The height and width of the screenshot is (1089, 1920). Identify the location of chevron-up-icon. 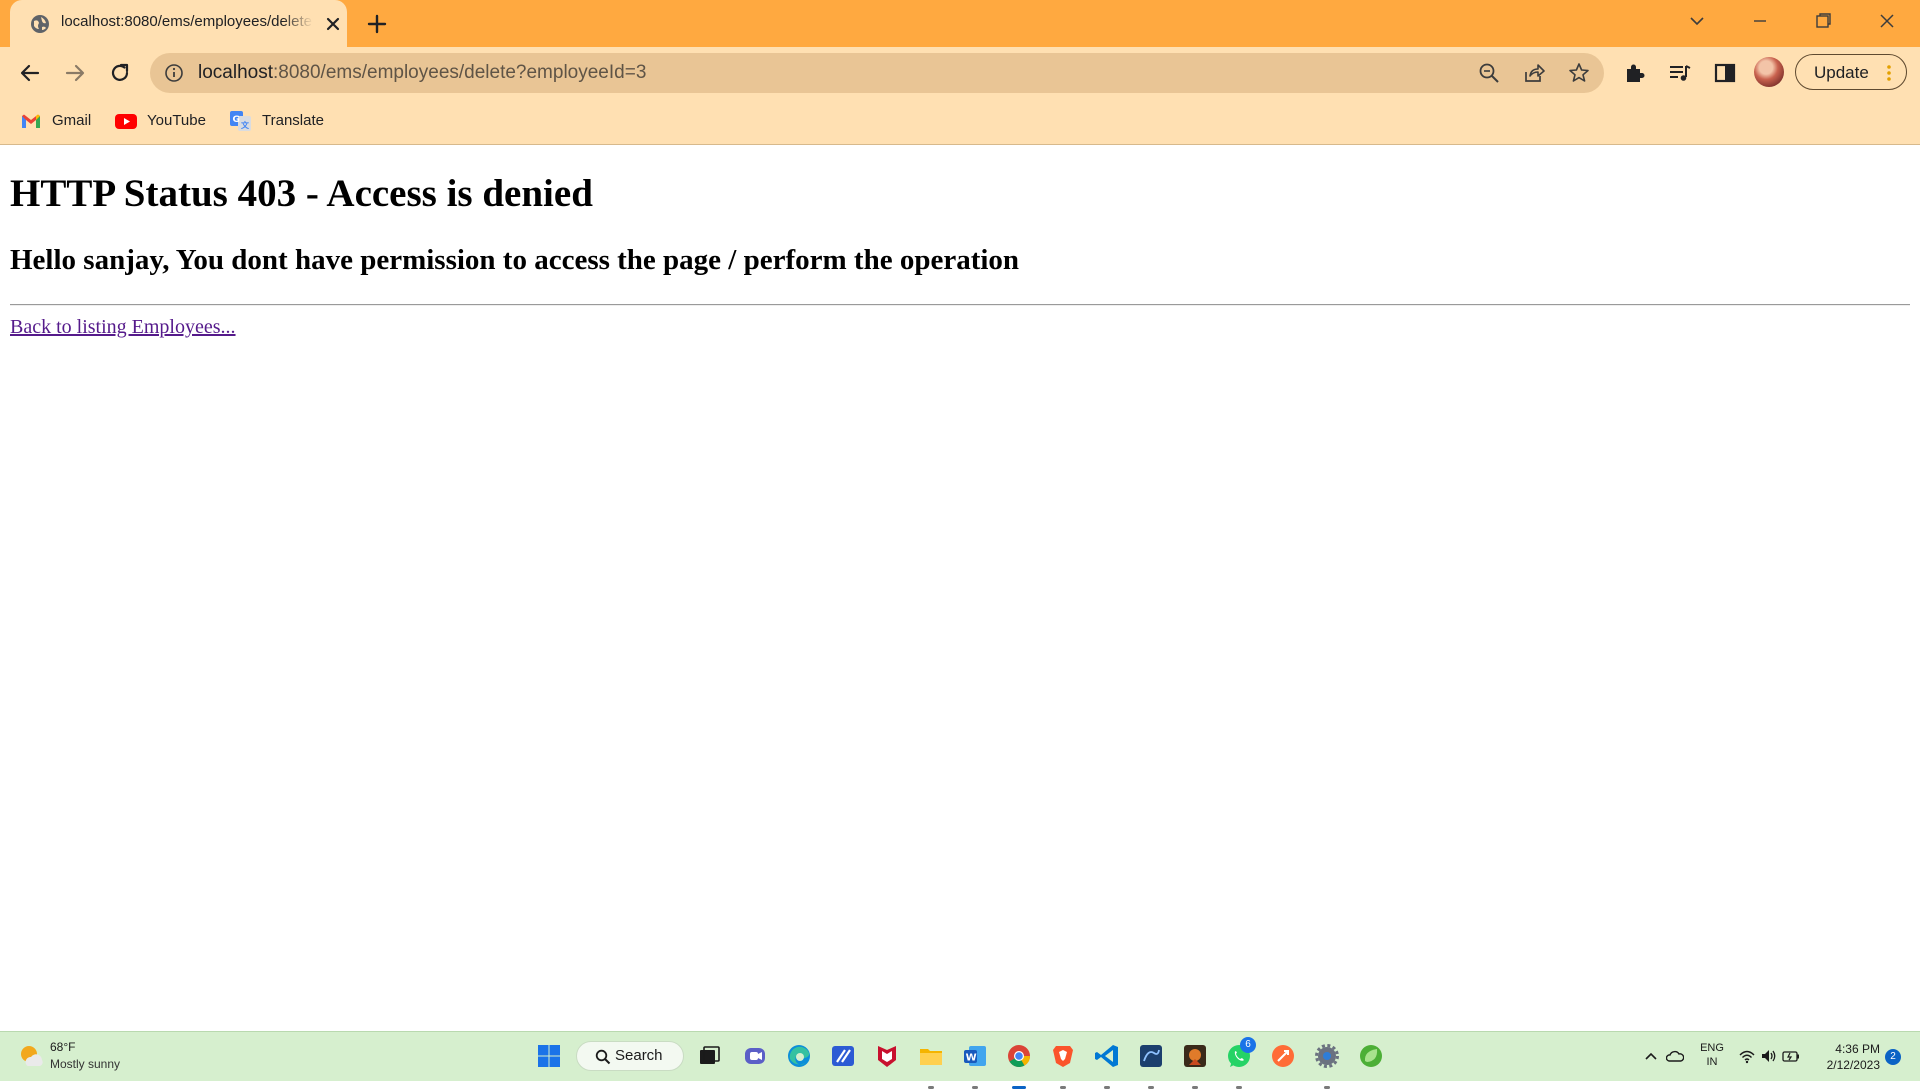
(1651, 1056).